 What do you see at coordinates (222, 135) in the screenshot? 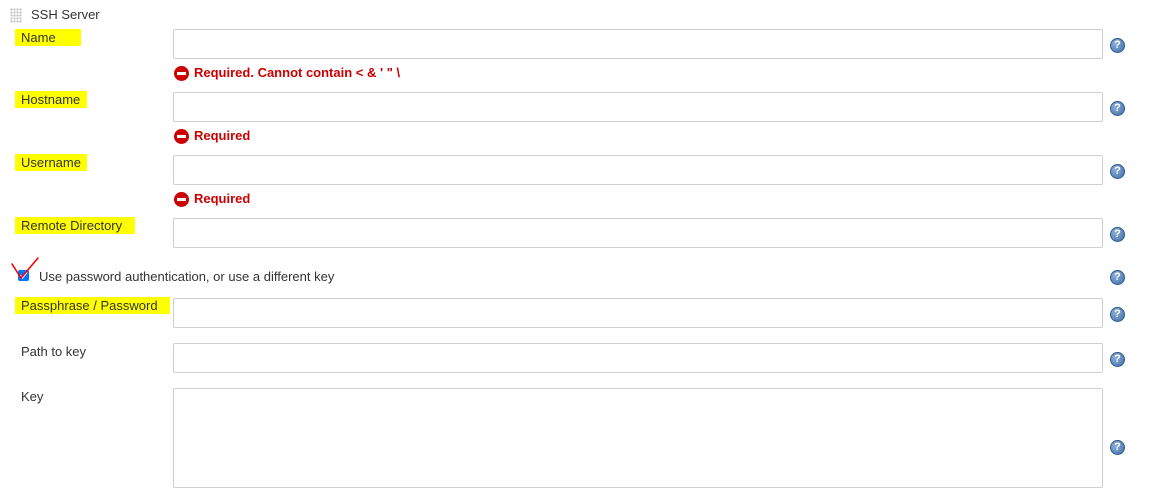
I see `hostname-error: Required` at bounding box center [222, 135].